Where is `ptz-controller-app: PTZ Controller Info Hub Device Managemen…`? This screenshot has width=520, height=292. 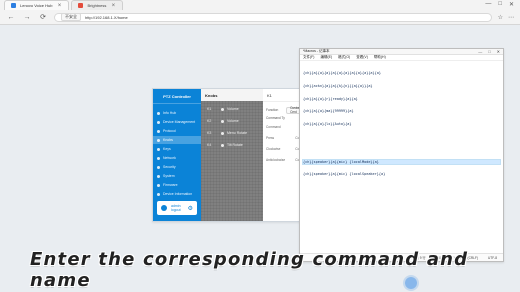 ptz-controller-app: PTZ Controller Info Hub Device Managemen… is located at coordinates (233, 155).